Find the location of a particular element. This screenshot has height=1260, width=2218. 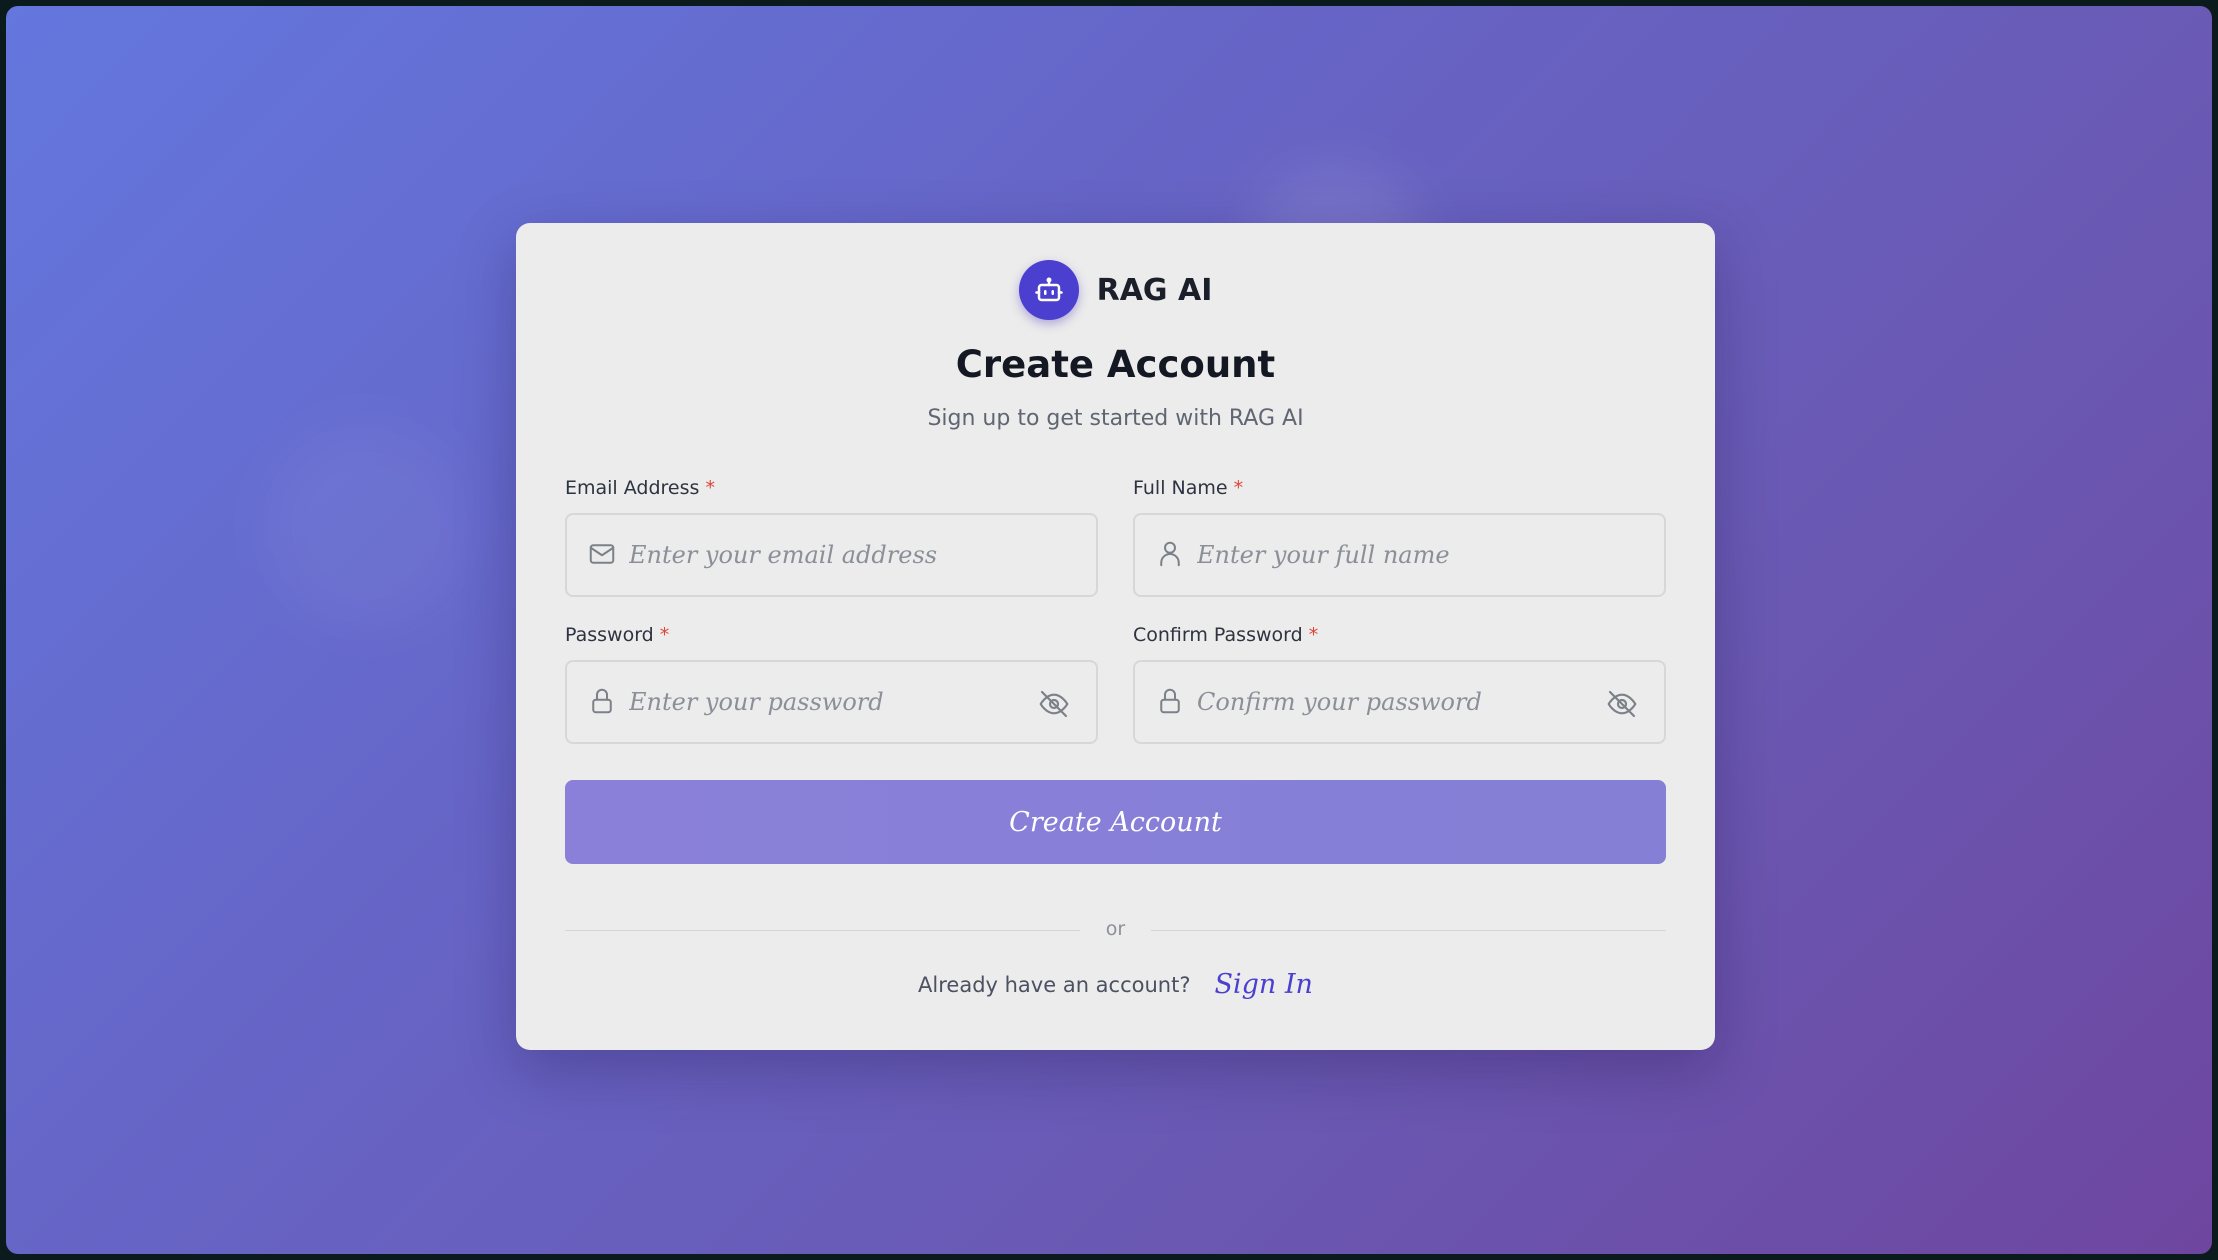

confirm-password-input-box is located at coordinates (1399, 702).